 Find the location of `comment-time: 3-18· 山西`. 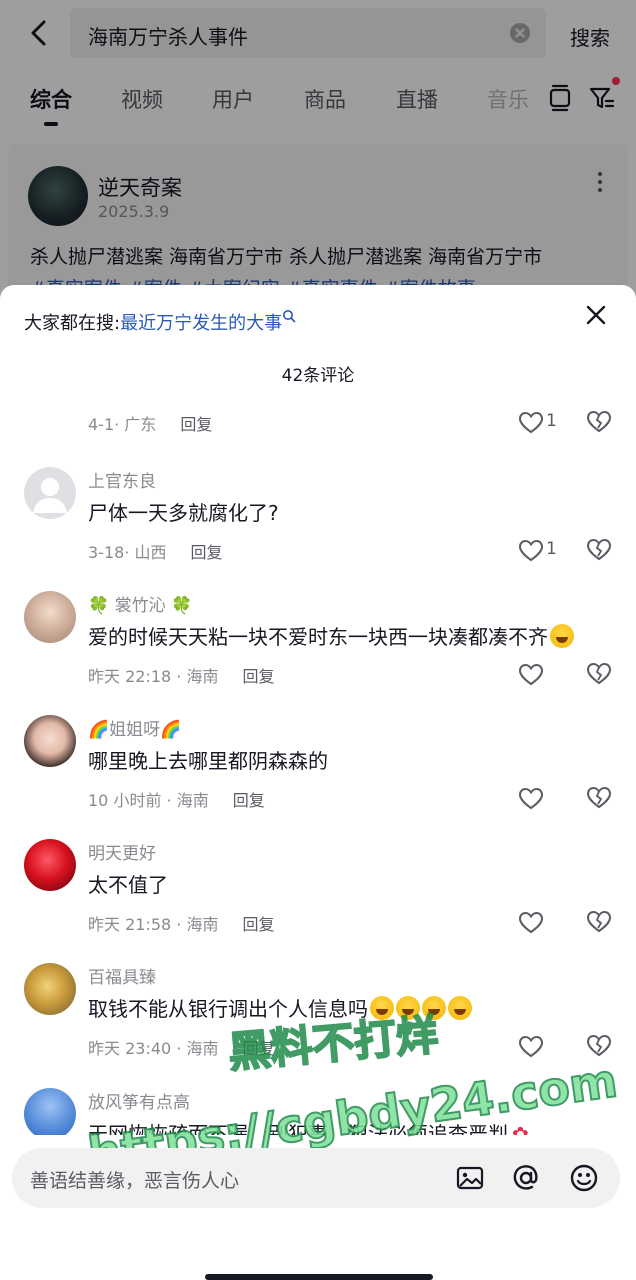

comment-time: 3-18· 山西 is located at coordinates (127, 552).